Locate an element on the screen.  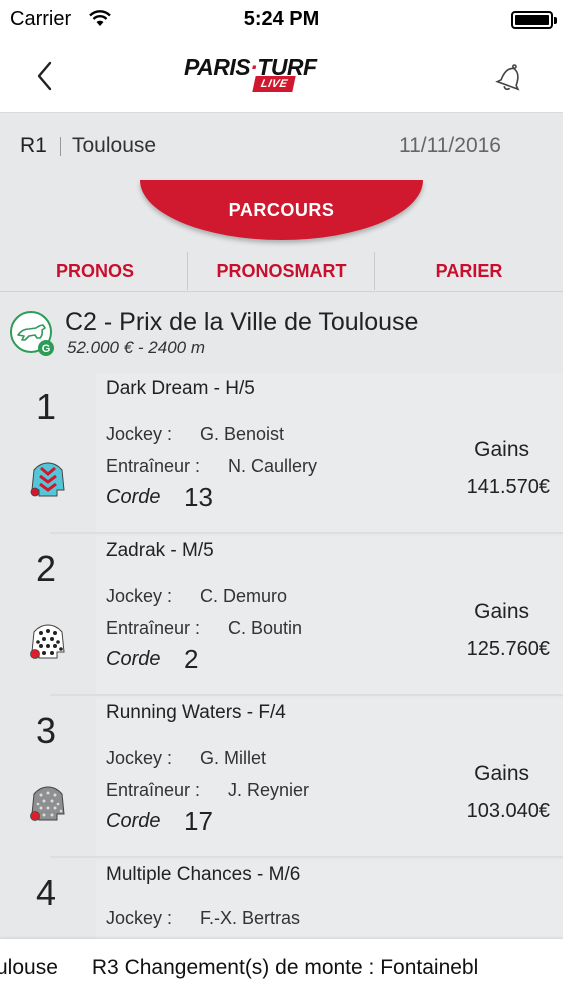
horse-name: Running Waters - F/4 is located at coordinates (196, 712).